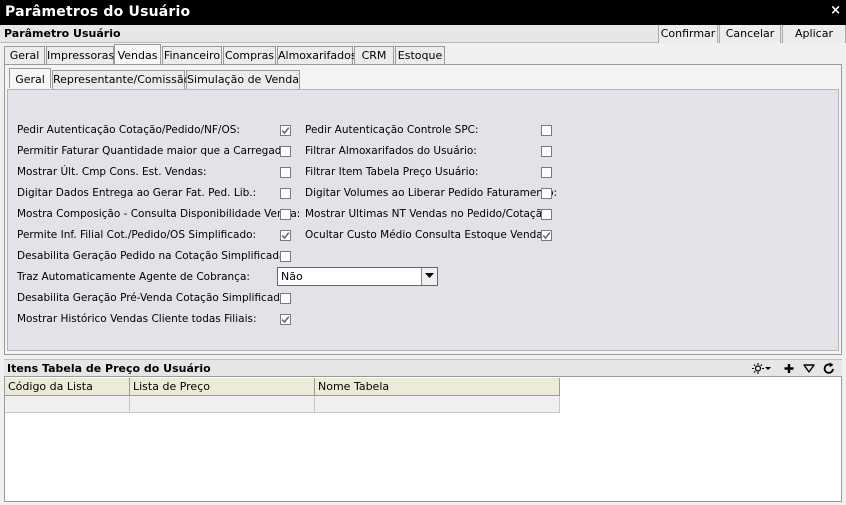 This screenshot has width=846, height=505. Describe the element at coordinates (420, 55) in the screenshot. I see `tab-estoque: Estoque` at that location.